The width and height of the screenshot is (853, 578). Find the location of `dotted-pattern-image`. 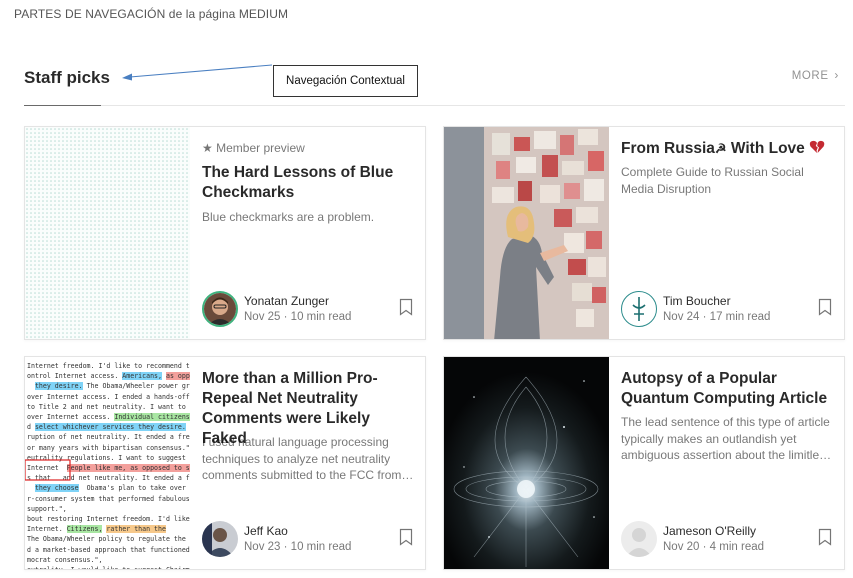

dotted-pattern-image is located at coordinates (107, 233).